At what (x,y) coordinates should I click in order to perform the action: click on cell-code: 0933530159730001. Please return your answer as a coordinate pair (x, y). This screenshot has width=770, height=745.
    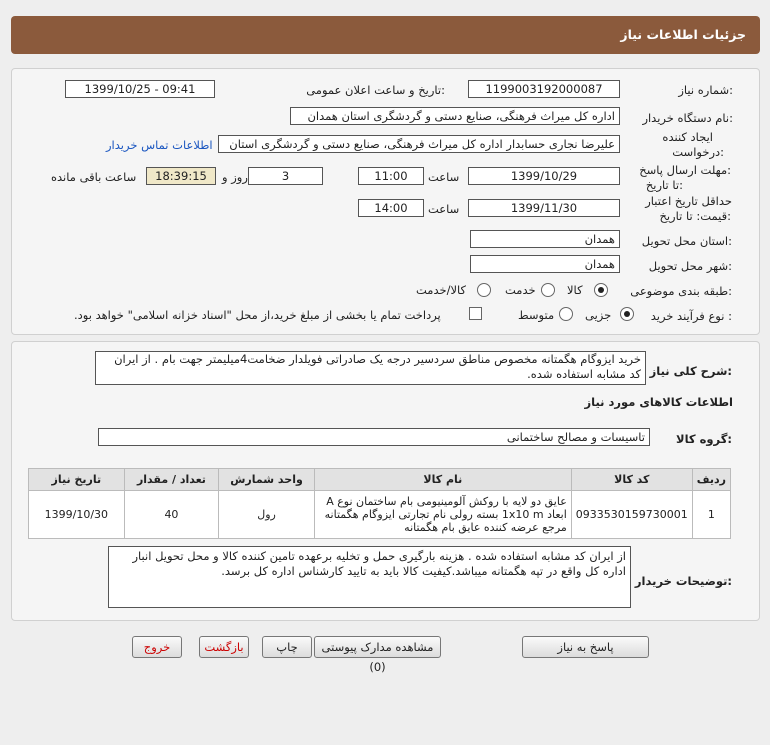
    Looking at the image, I should click on (631, 514).